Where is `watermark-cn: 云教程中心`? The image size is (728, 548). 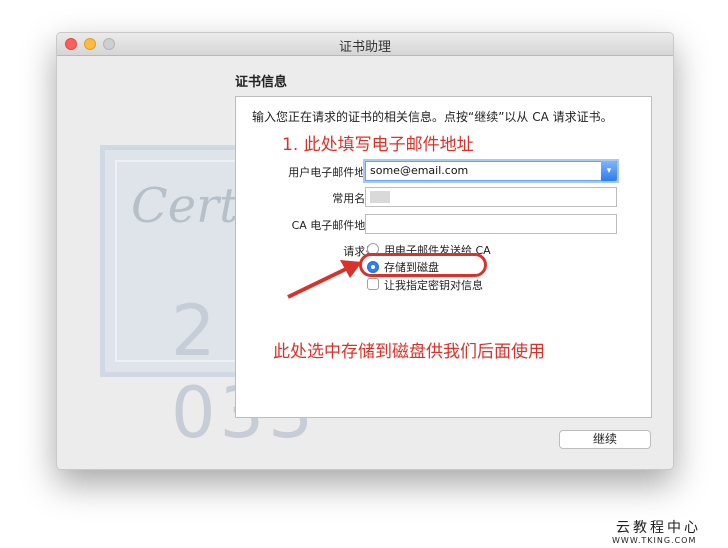
watermark-cn: 云教程中心 is located at coordinates (658, 528).